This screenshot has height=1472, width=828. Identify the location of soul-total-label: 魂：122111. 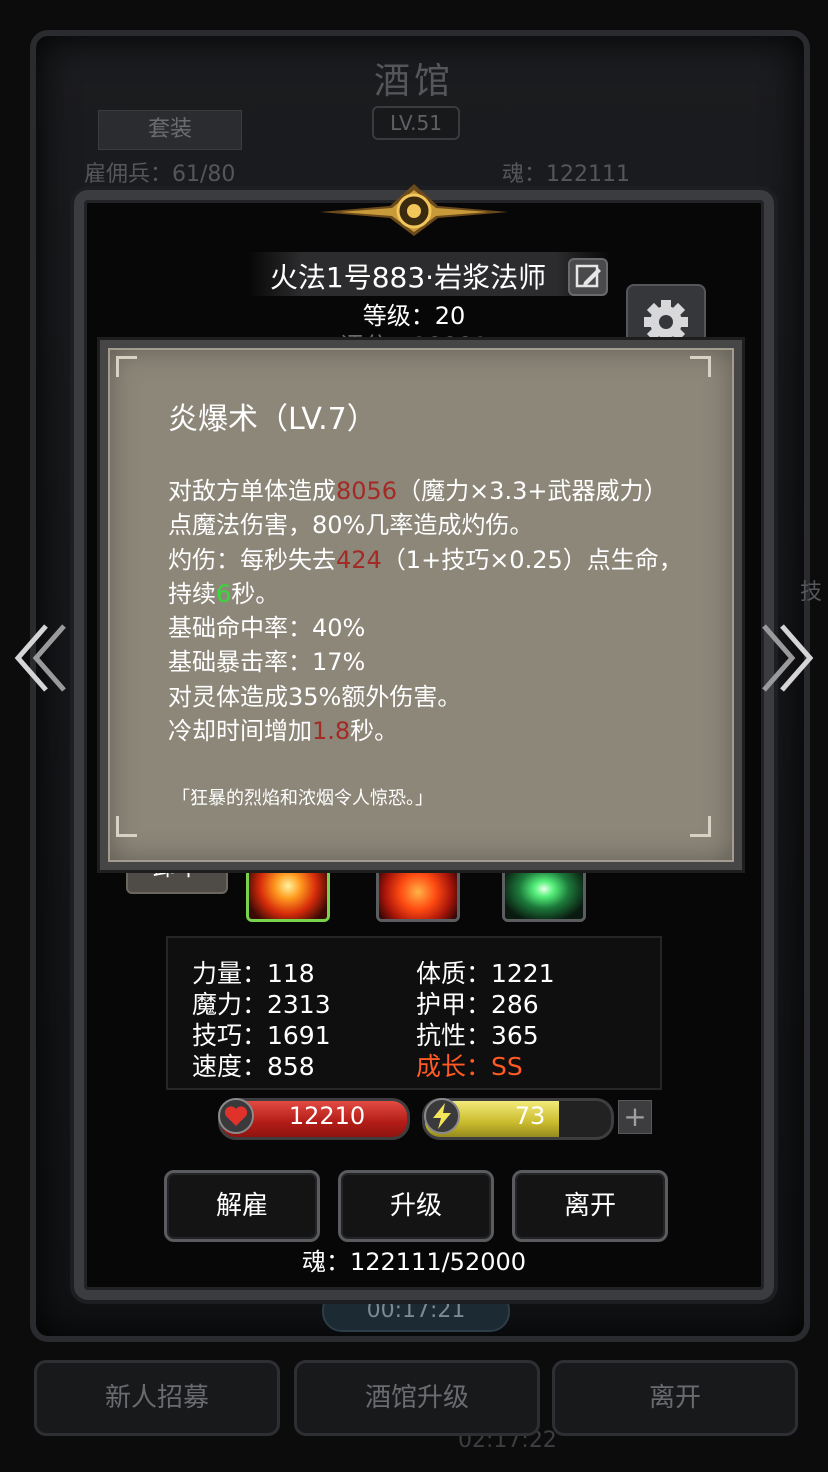
(566, 174).